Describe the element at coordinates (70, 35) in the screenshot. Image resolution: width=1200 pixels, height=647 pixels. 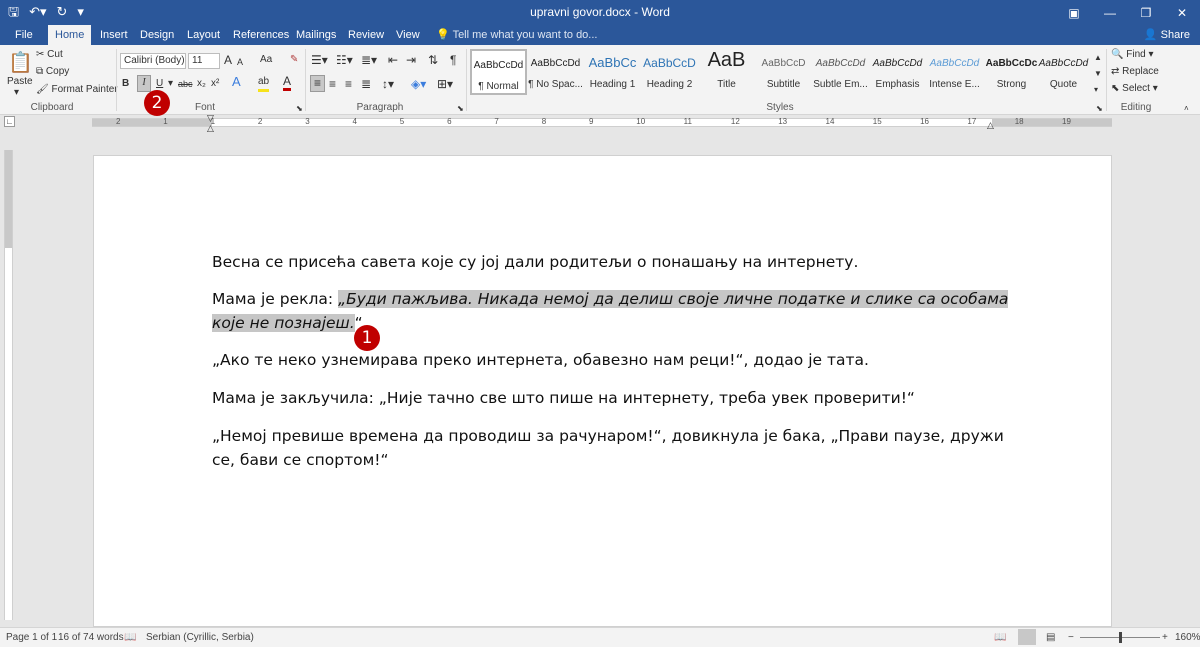
I see `tab-home: Home` at that location.